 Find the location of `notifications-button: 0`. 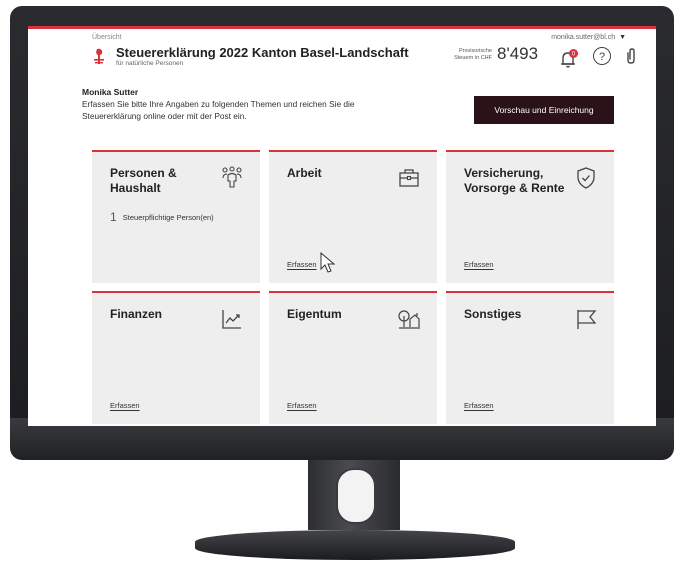

notifications-button: 0 is located at coordinates (569, 59).